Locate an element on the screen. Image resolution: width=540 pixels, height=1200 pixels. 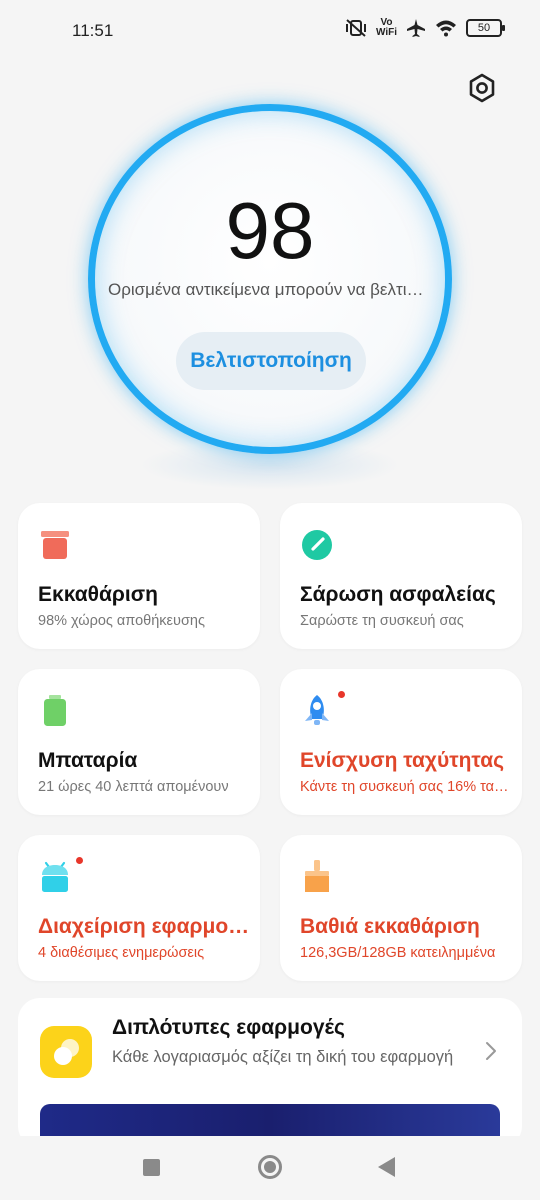
dual-apps-icon is located at coordinates (66, 1052).